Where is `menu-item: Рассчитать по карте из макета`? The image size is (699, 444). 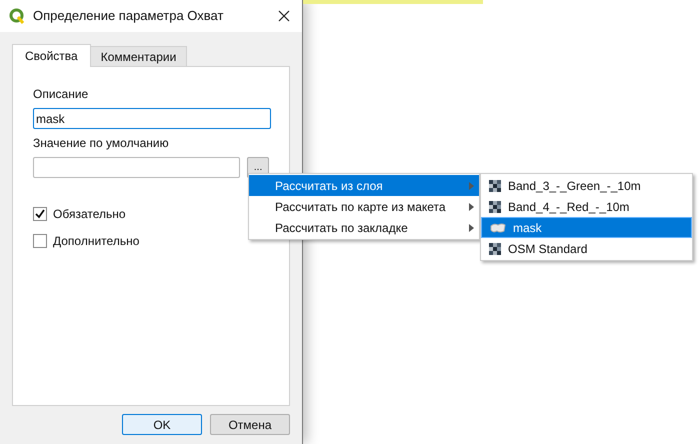 menu-item: Рассчитать по карте из макета is located at coordinates (364, 206).